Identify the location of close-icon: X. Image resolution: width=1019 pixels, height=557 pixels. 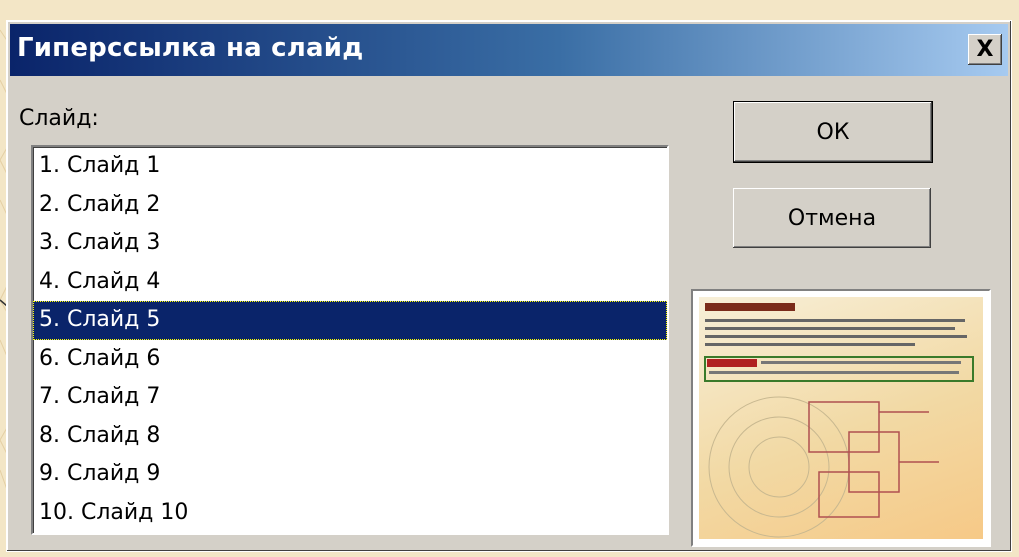
(985, 49).